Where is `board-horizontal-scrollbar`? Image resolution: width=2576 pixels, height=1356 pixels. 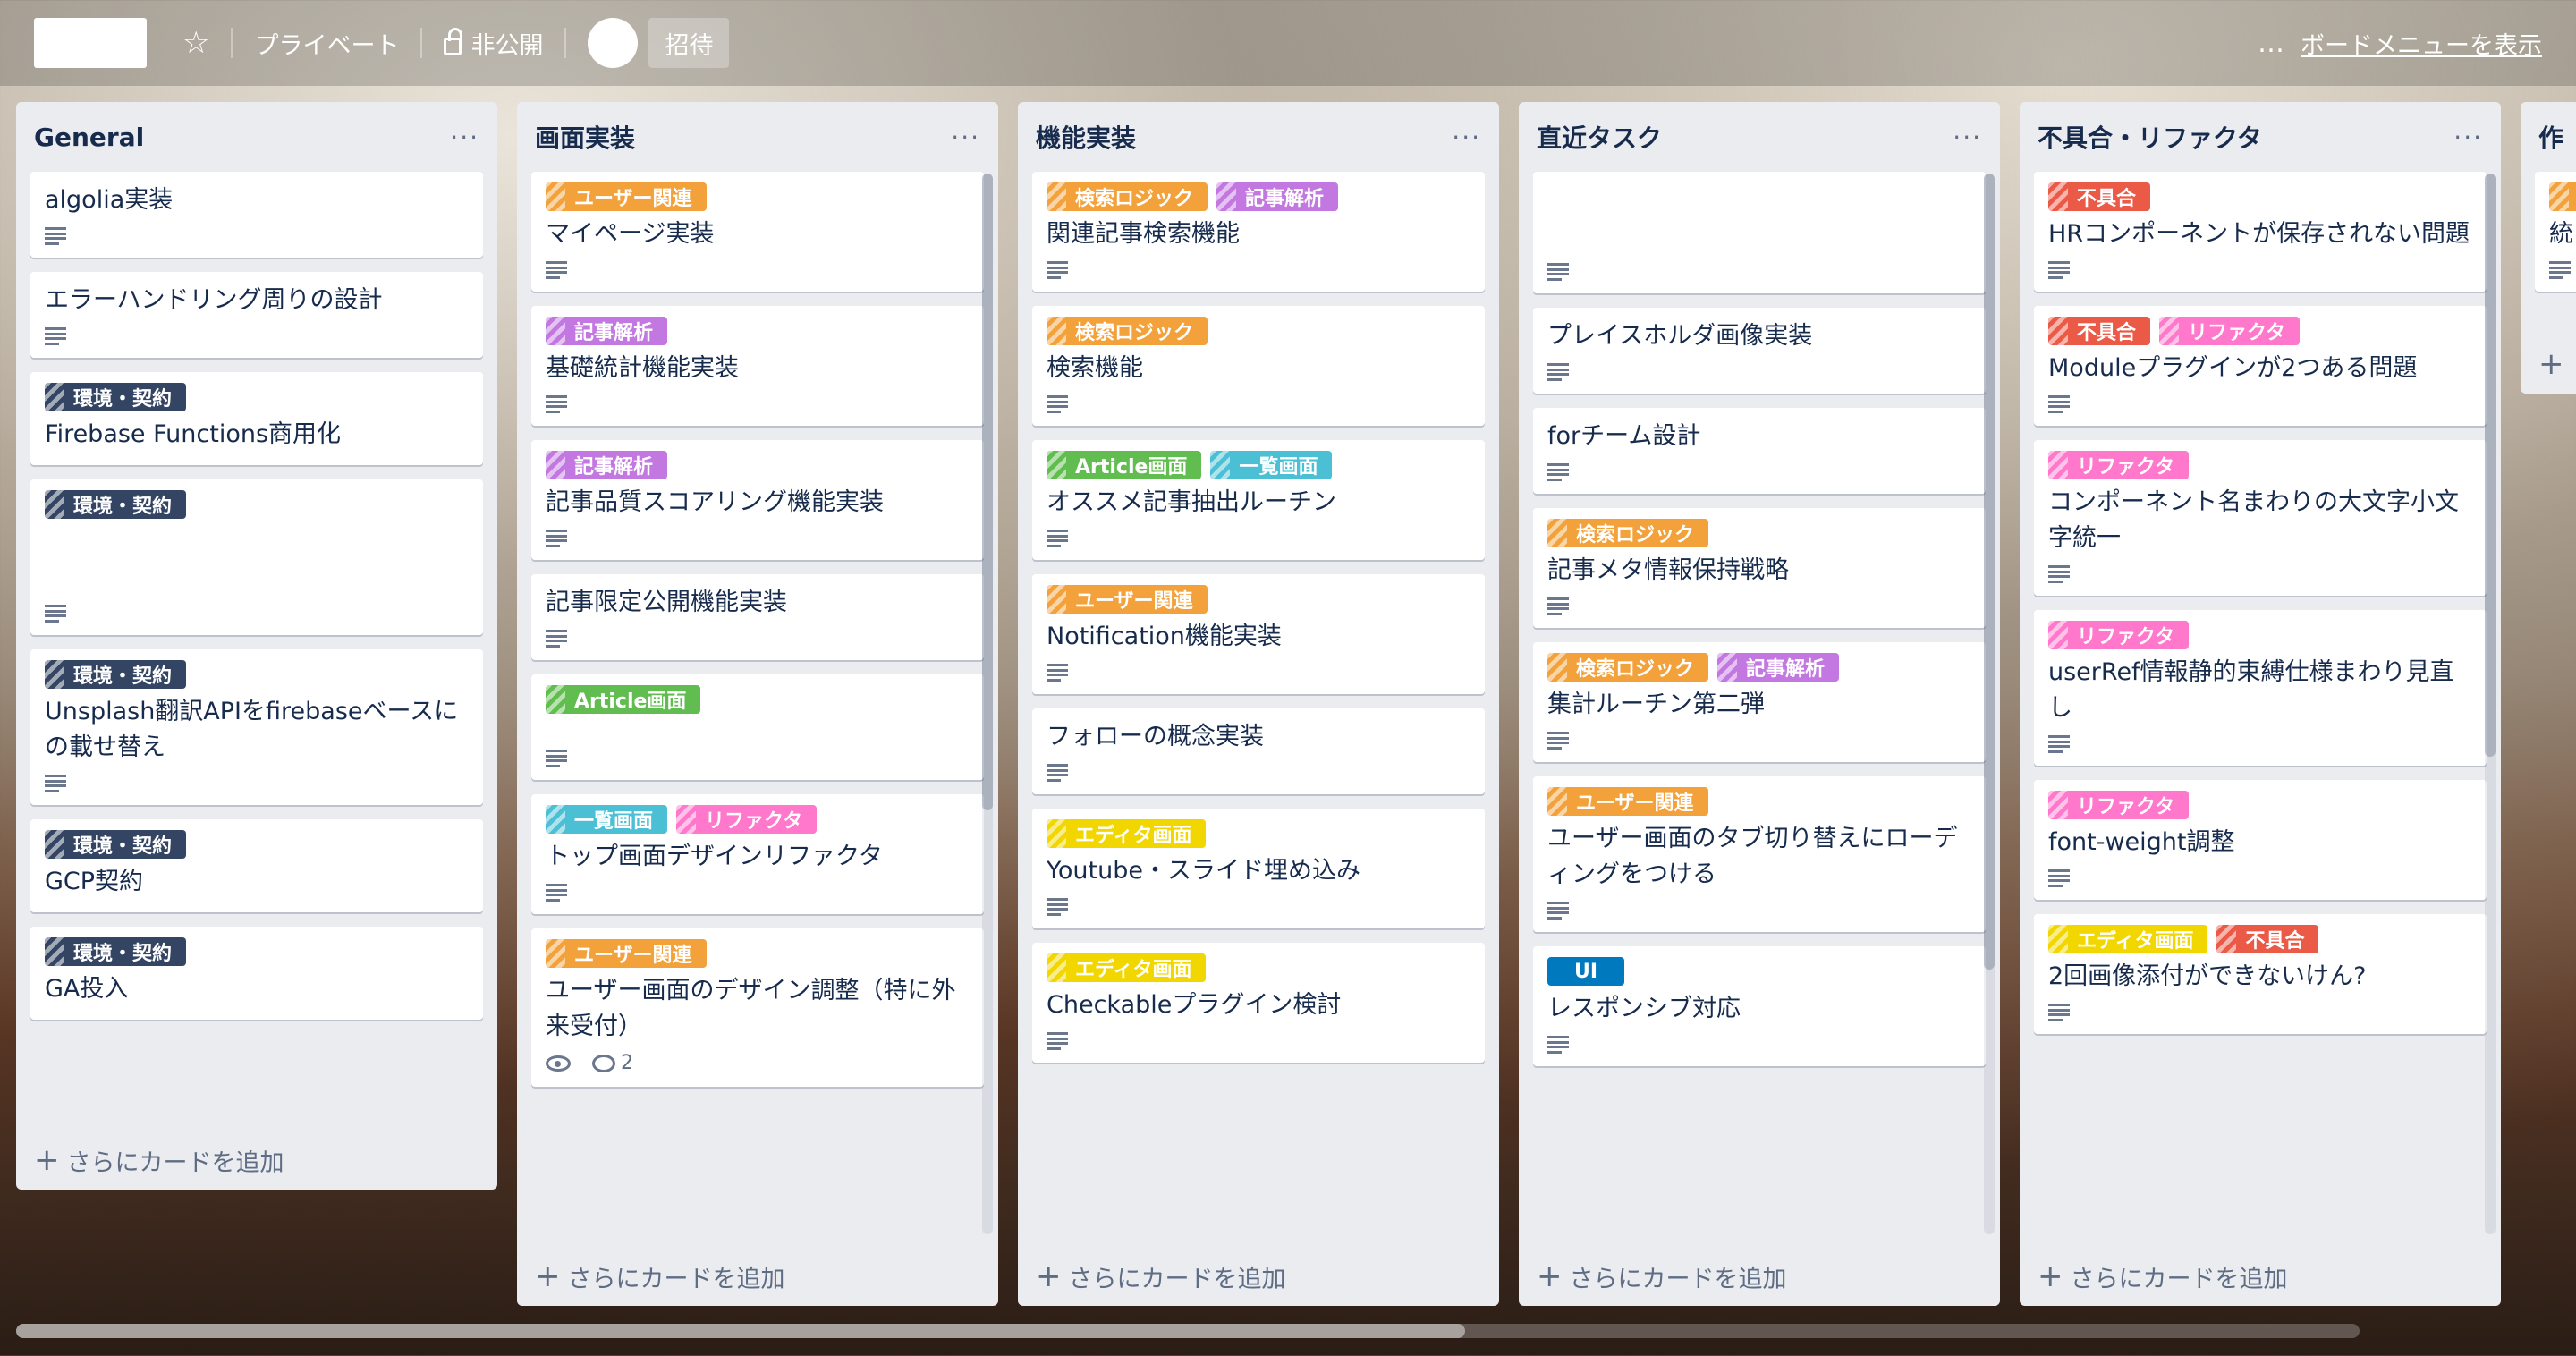
board-horizontal-scrollbar is located at coordinates (1188, 1331).